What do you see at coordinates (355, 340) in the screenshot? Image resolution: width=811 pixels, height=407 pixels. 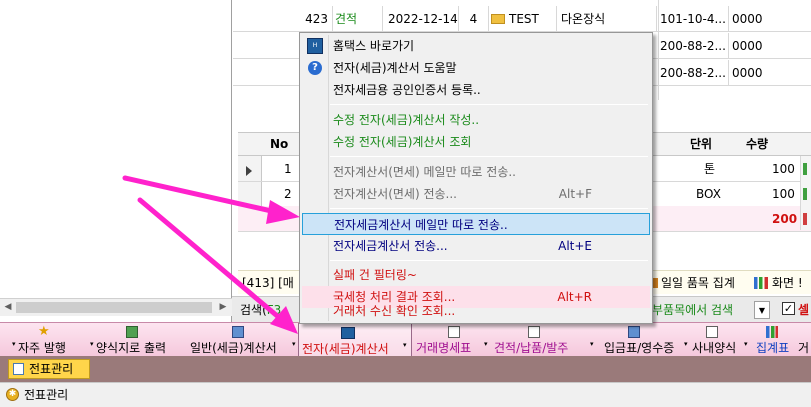 I see `electronic-tax-invoice-button: 전자(세금)계산서 ▾` at bounding box center [355, 340].